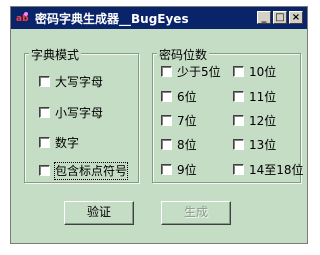 This screenshot has height=255, width=320. What do you see at coordinates (183, 54) in the screenshot?
I see `password-length-title: 密码位数` at bounding box center [183, 54].